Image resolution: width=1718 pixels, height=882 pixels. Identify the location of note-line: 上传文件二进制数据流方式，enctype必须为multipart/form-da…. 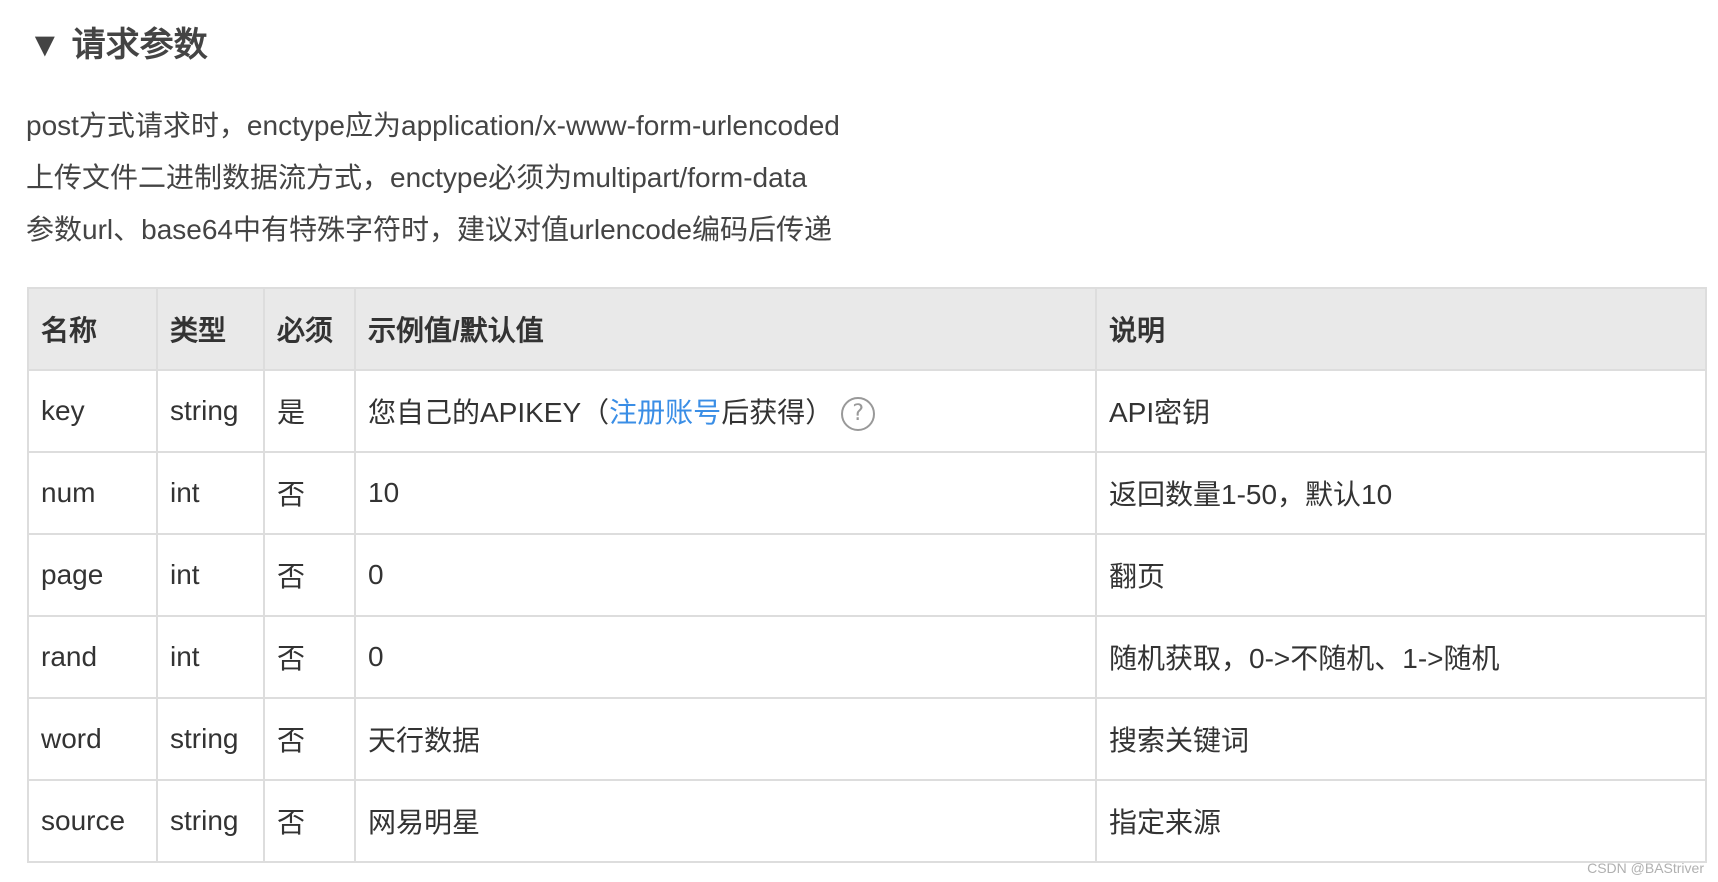
(417, 177).